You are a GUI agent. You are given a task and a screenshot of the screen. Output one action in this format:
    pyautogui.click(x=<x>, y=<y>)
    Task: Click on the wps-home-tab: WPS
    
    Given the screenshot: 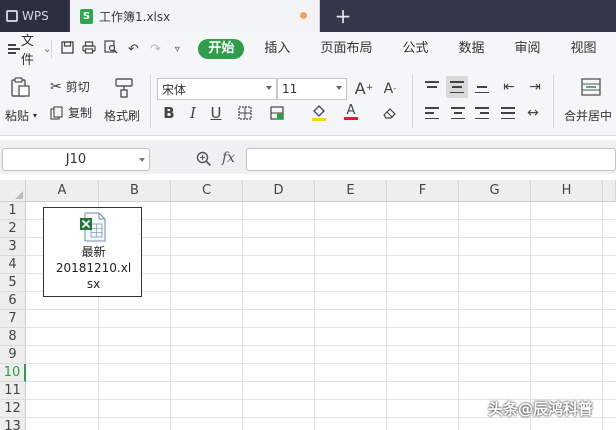 What is the action you would take?
    pyautogui.click(x=34, y=16)
    